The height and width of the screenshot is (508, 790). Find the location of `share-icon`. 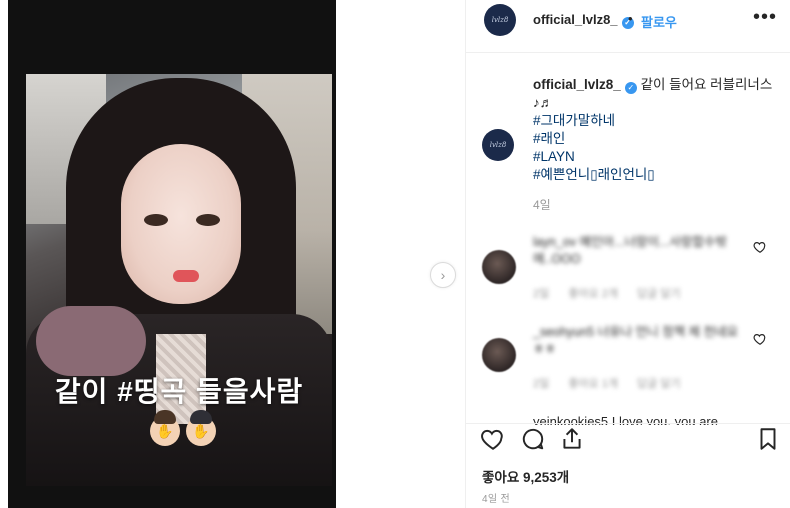

share-icon is located at coordinates (572, 439).